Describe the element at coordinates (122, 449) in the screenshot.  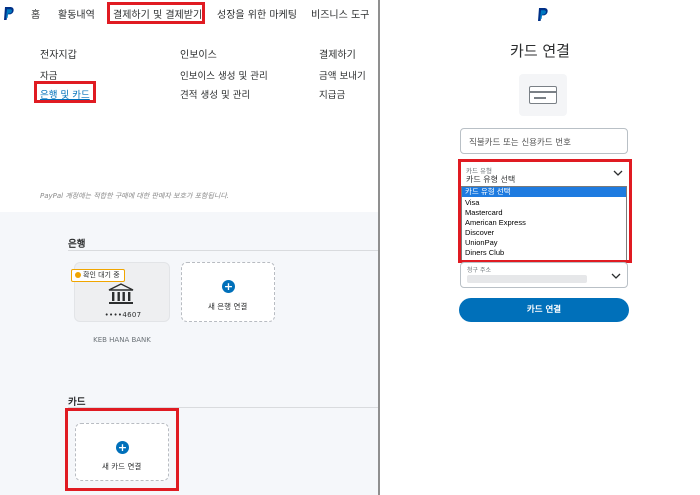
I see `highlight-add-card` at that location.